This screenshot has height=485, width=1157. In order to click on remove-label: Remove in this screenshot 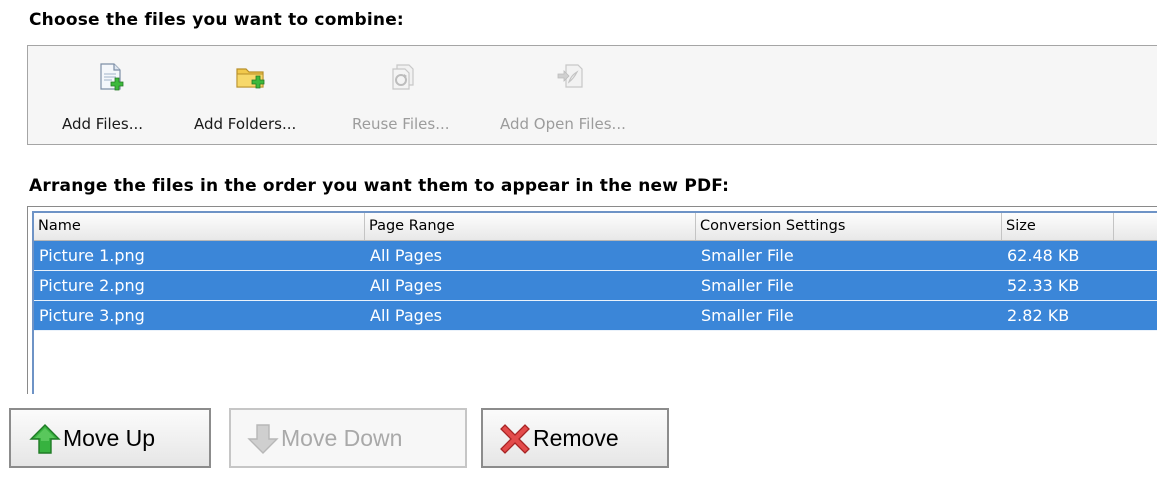, I will do `click(576, 438)`.